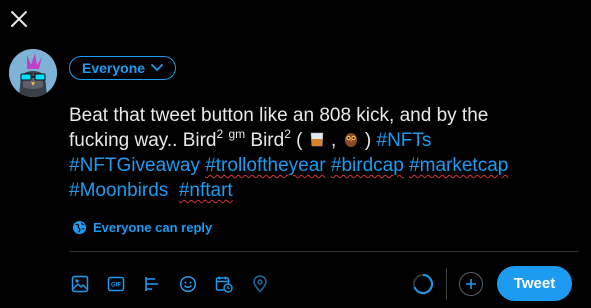 This screenshot has width=591, height=308. I want to click on progress-ring-icon, so click(423, 284).